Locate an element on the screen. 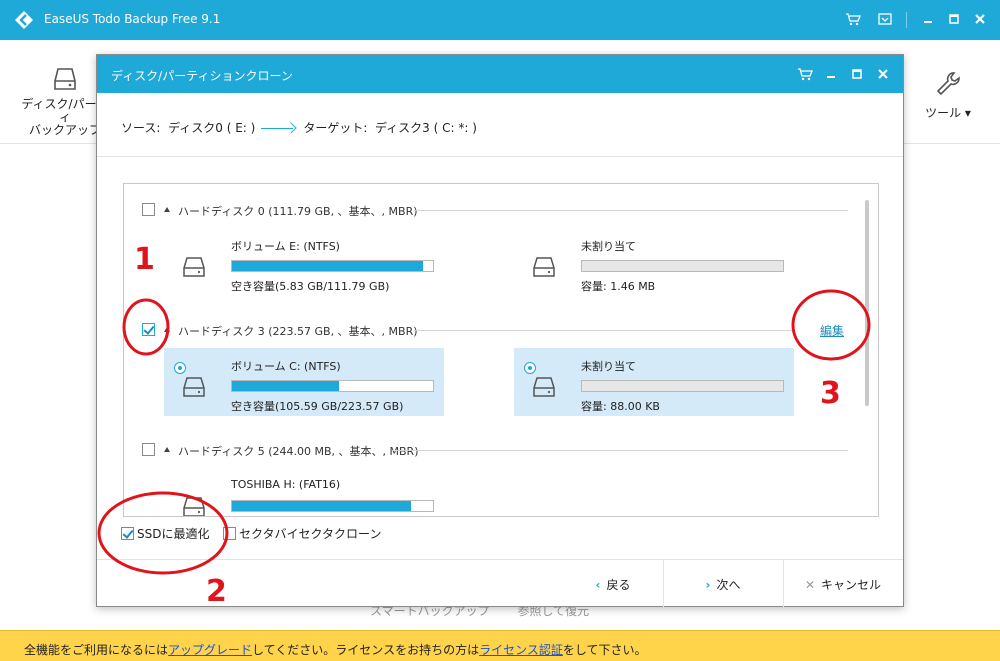 This screenshot has height=661, width=1000. partition-disk3-unallocated: 未割り当て 容量: 88.00 KB is located at coordinates (654, 382).